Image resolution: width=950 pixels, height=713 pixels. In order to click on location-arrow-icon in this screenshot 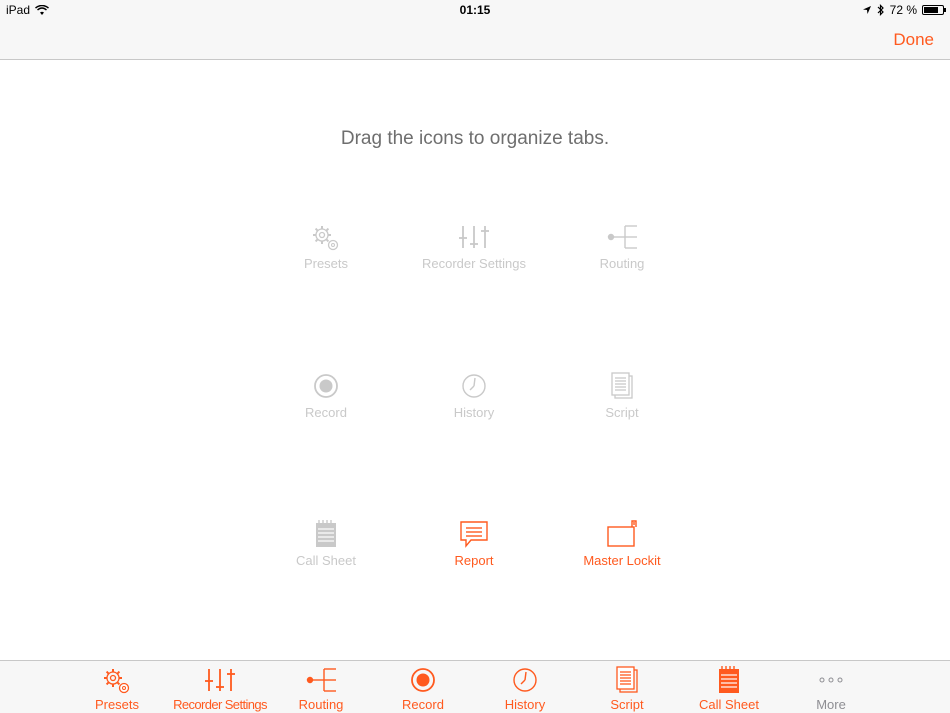, I will do `click(866, 10)`.